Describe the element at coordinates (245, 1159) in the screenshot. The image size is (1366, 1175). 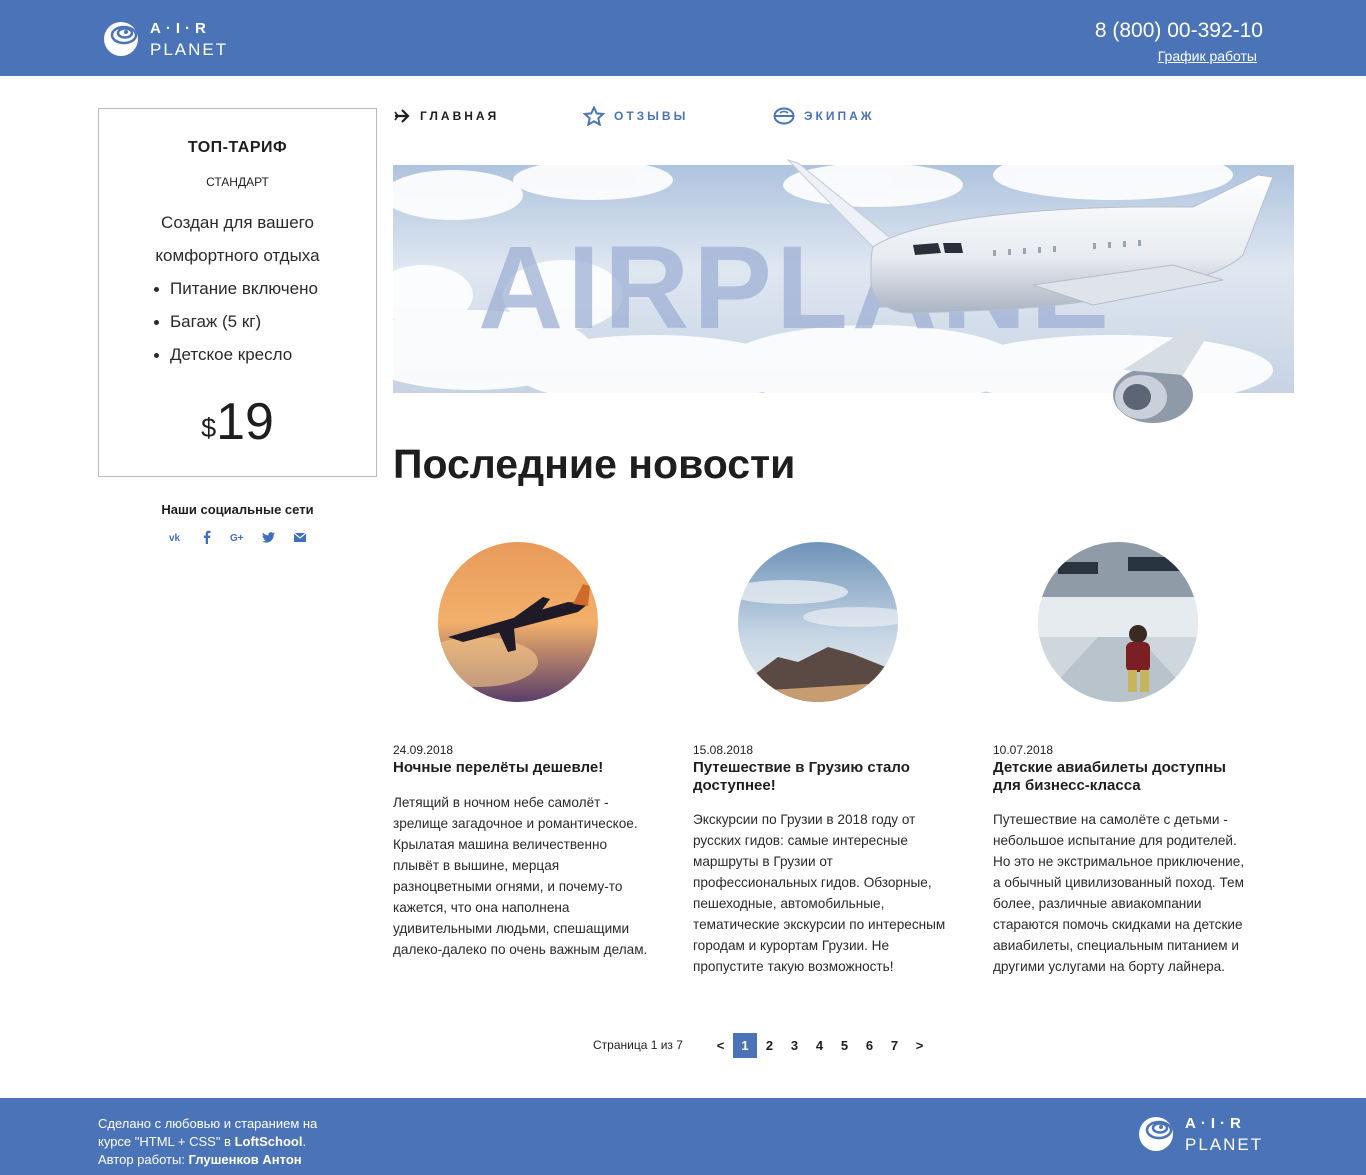
I see `footer-author-name: Глушенков Антон` at that location.